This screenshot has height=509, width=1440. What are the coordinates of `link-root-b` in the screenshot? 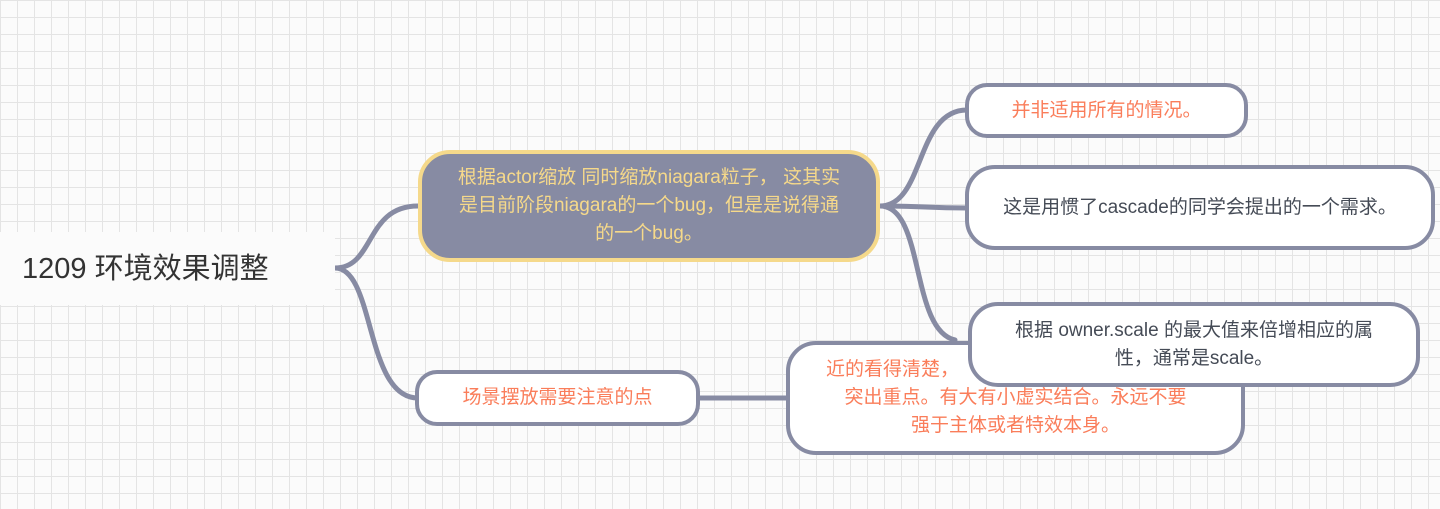 It's located at (376, 333).